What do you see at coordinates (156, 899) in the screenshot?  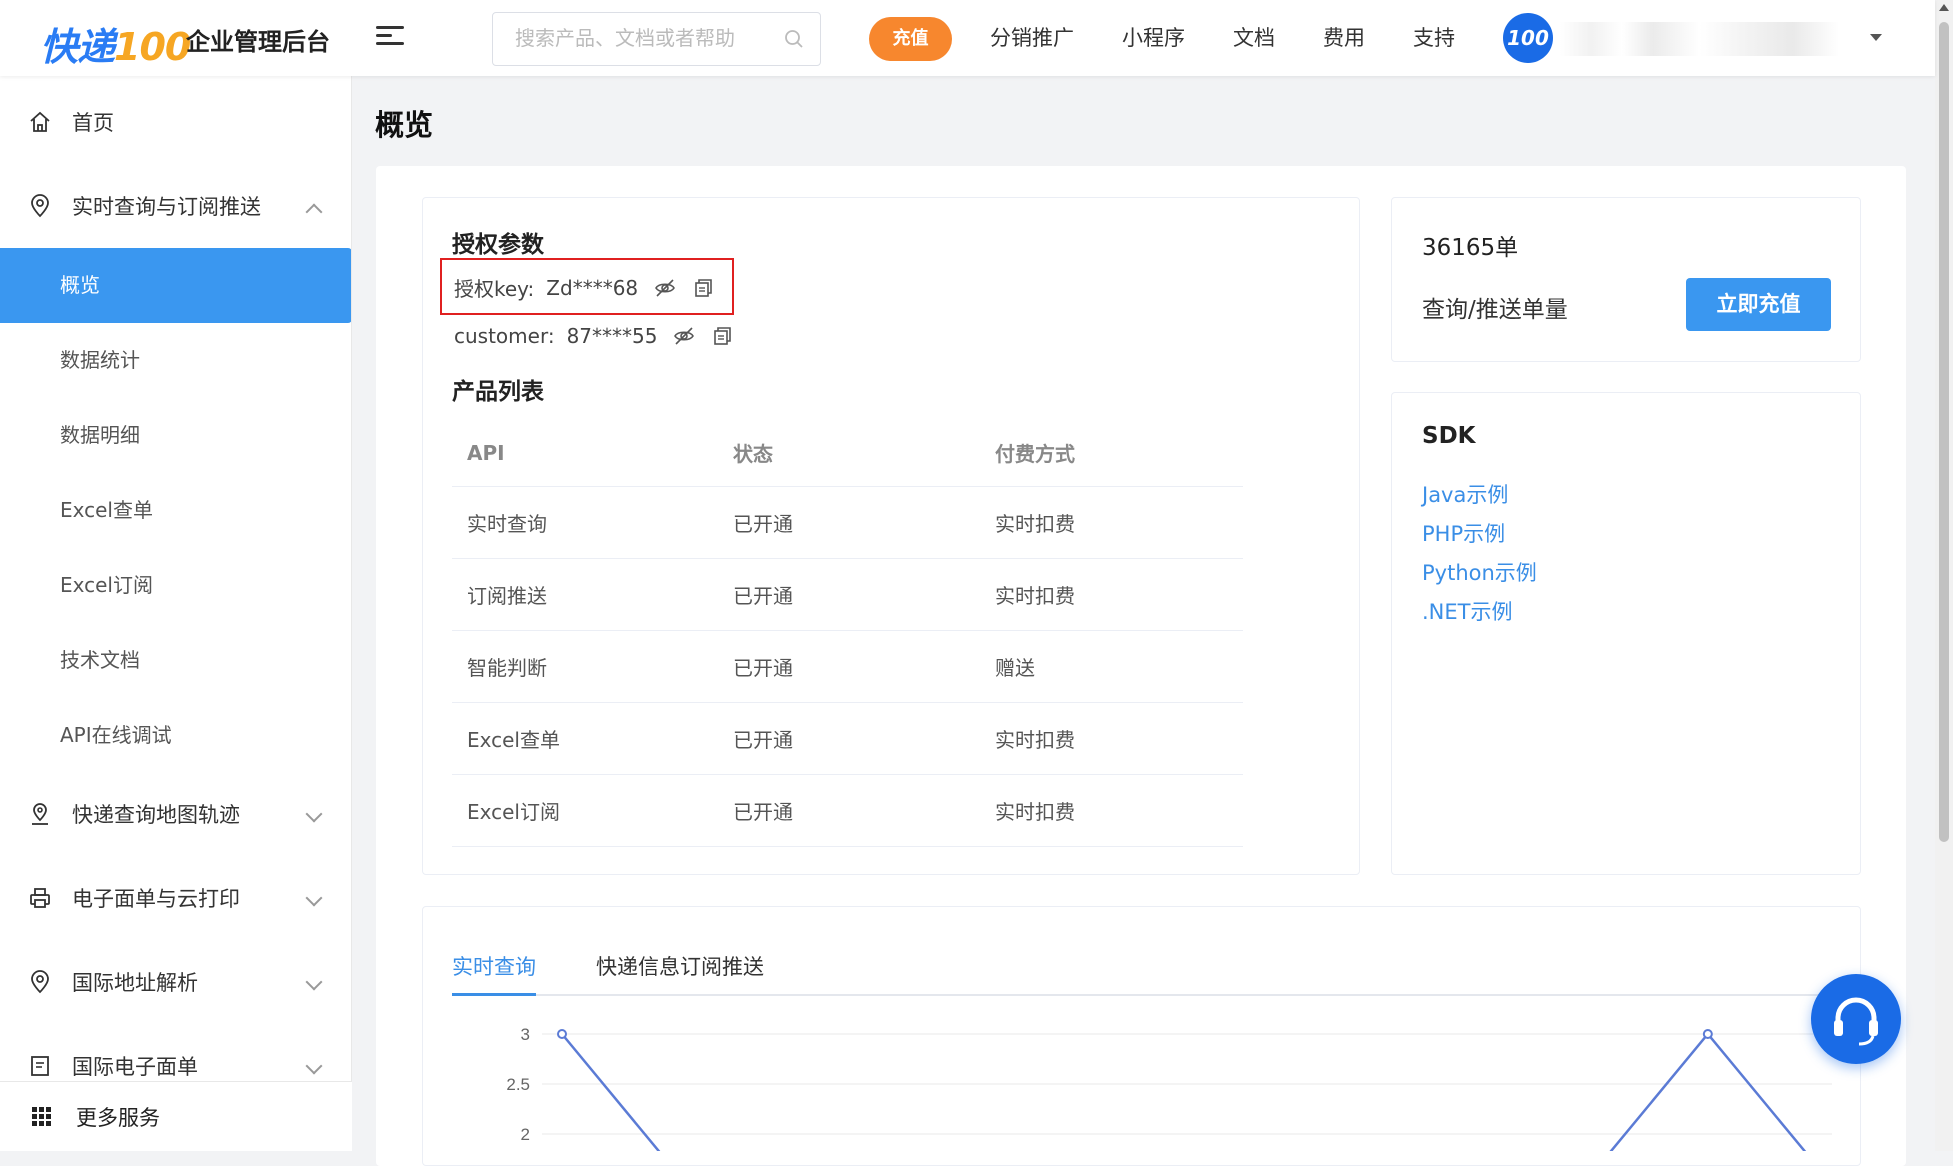 I see `sidebar-section-label: 电子面单与云打印` at bounding box center [156, 899].